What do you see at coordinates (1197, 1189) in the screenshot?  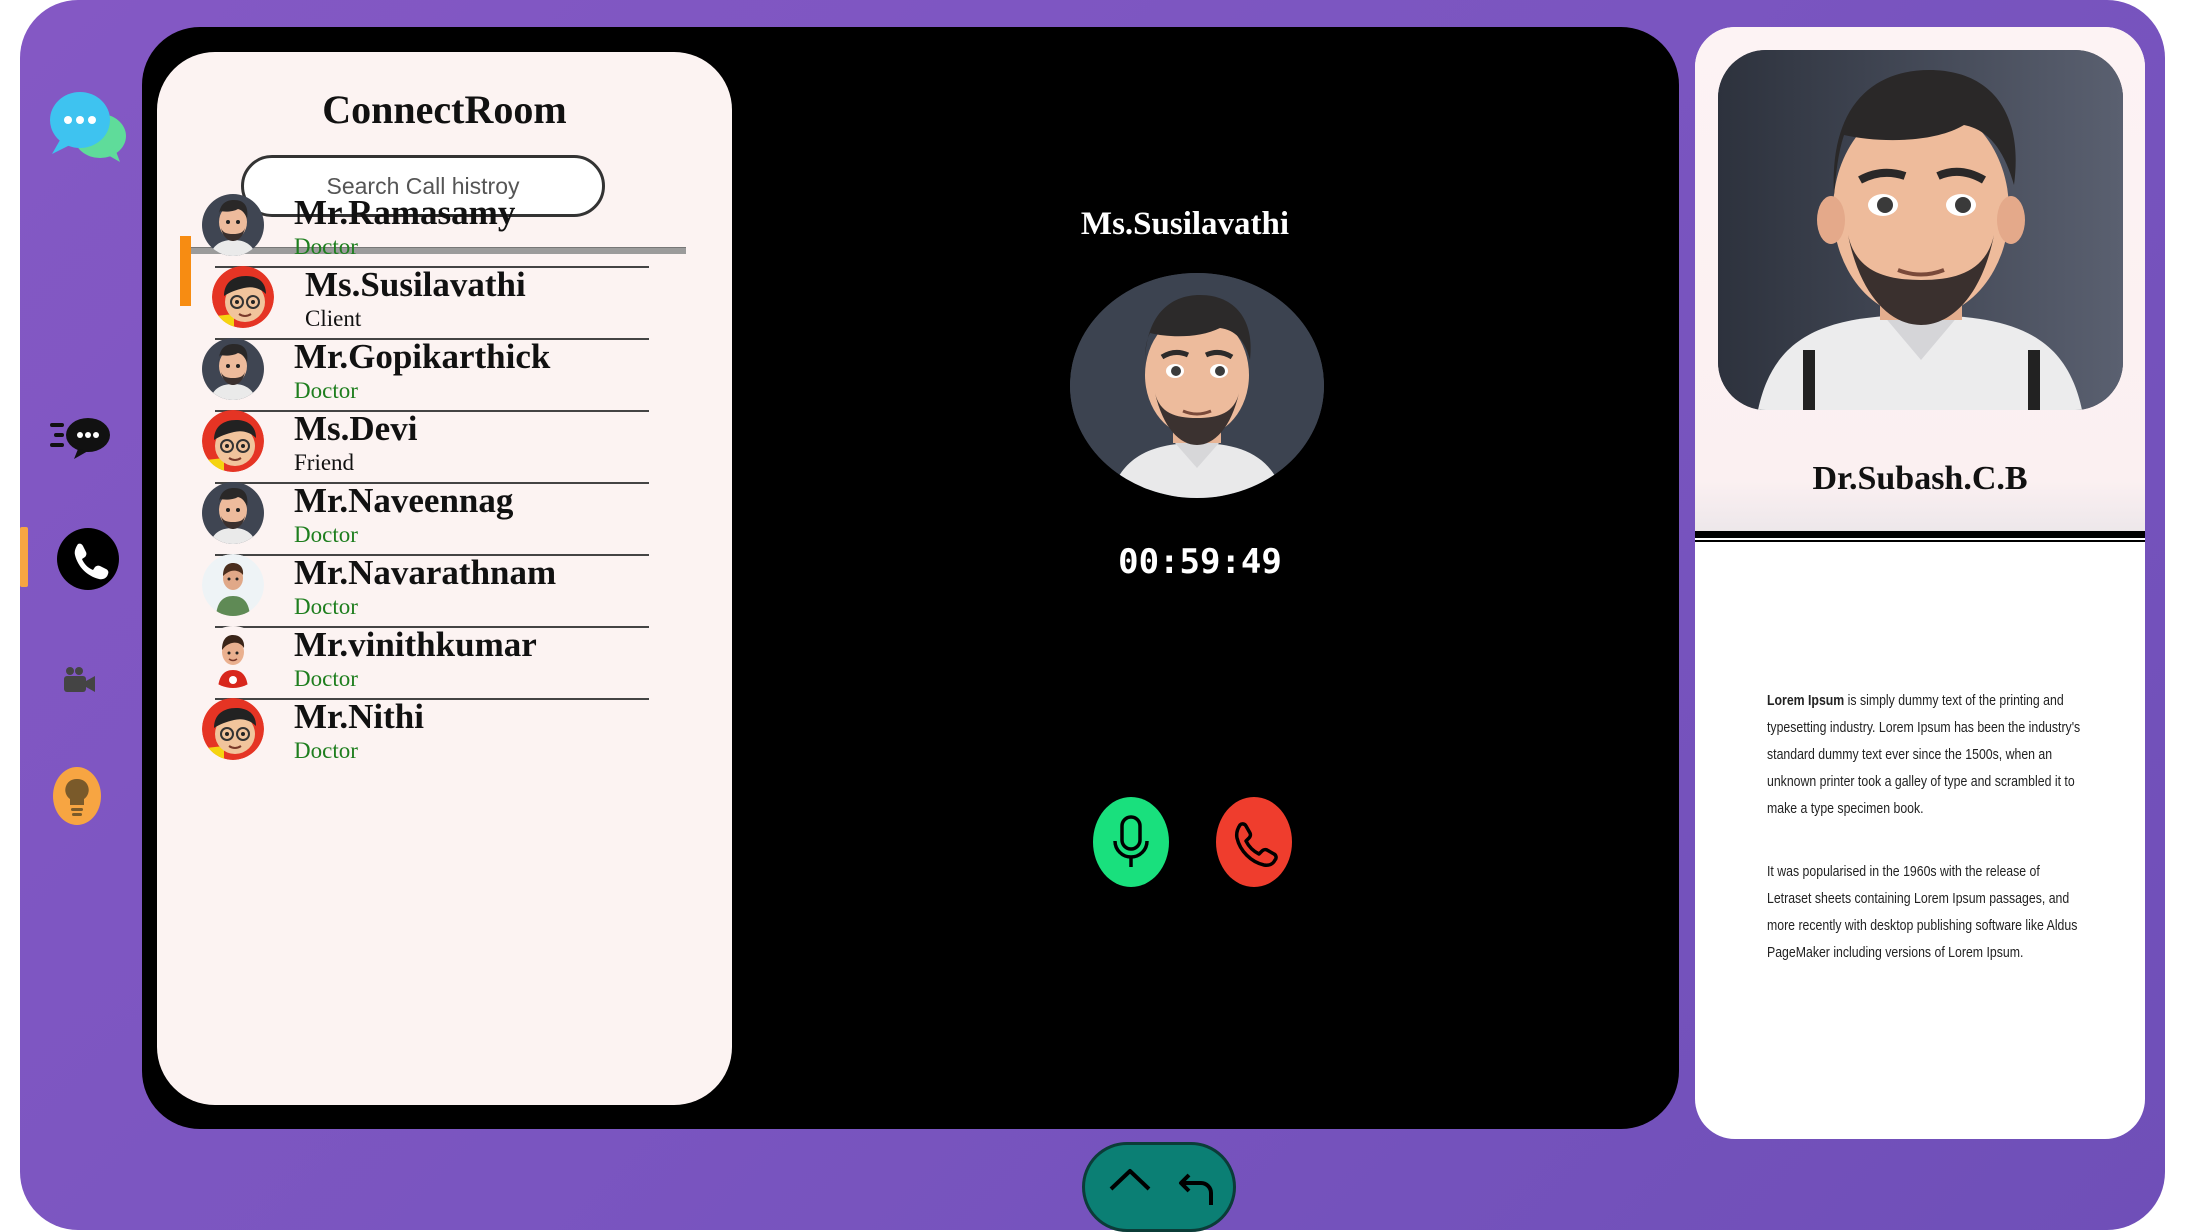 I see `back-arrow-icon` at bounding box center [1197, 1189].